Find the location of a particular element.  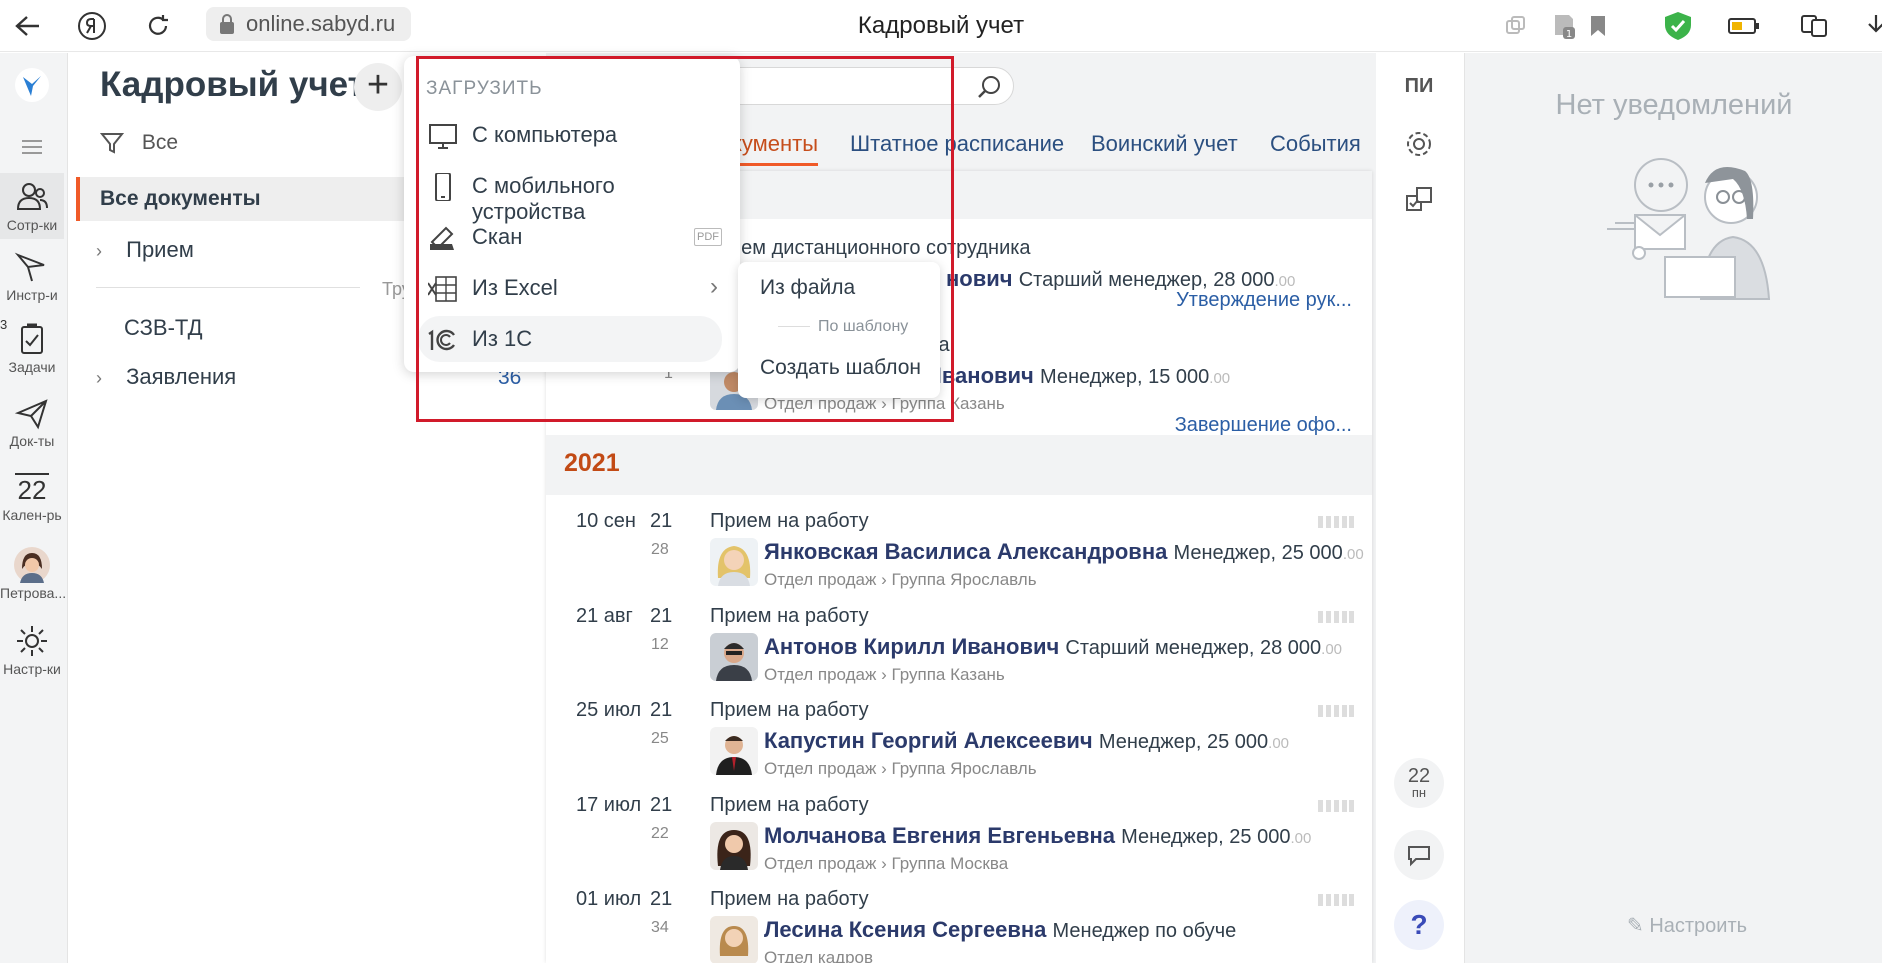

upload-from-1c: Из 1С is located at coordinates (570, 339).